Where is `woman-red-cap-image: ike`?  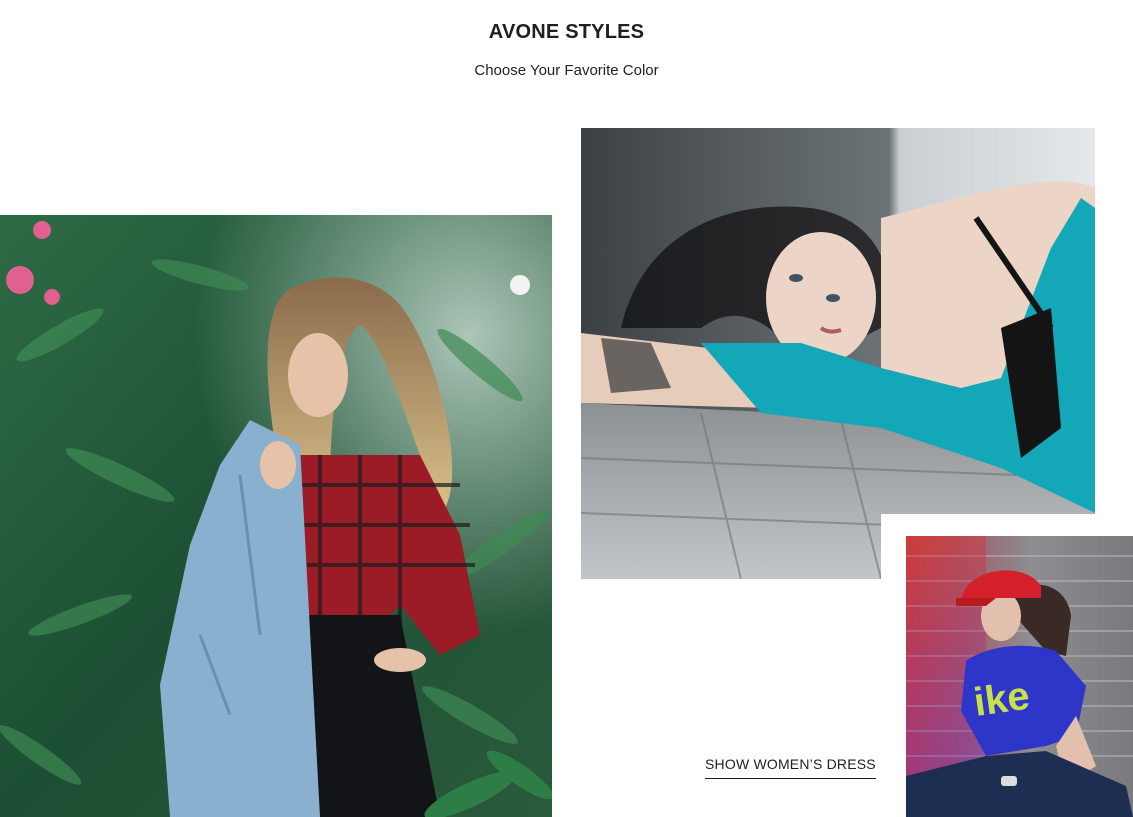
woman-red-cap-image: ike is located at coordinates (1019, 676).